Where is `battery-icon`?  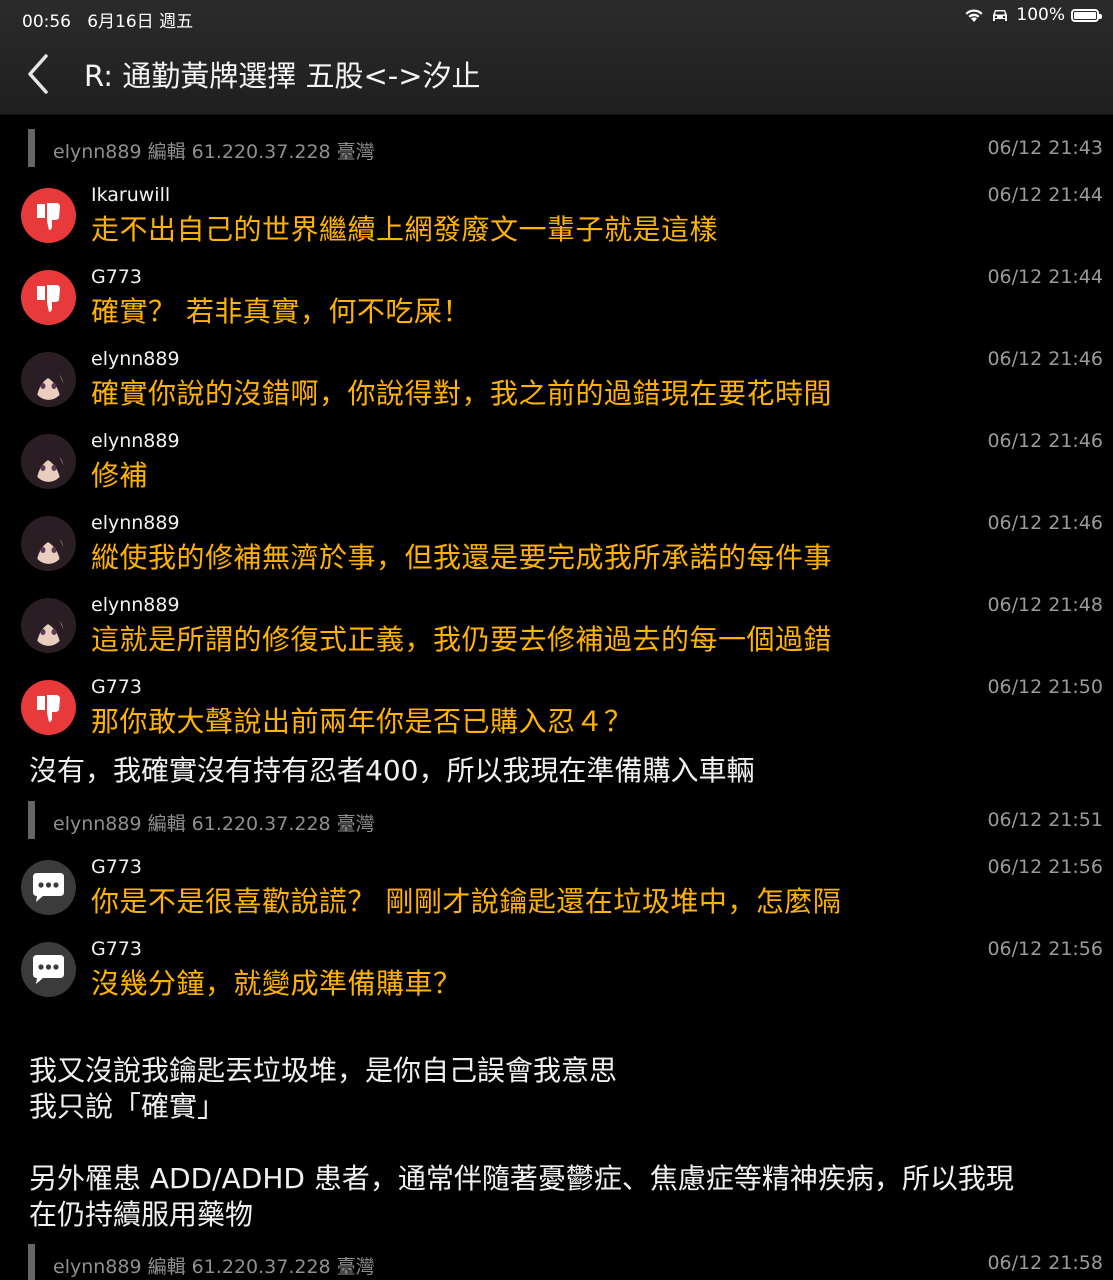 battery-icon is located at coordinates (1086, 15).